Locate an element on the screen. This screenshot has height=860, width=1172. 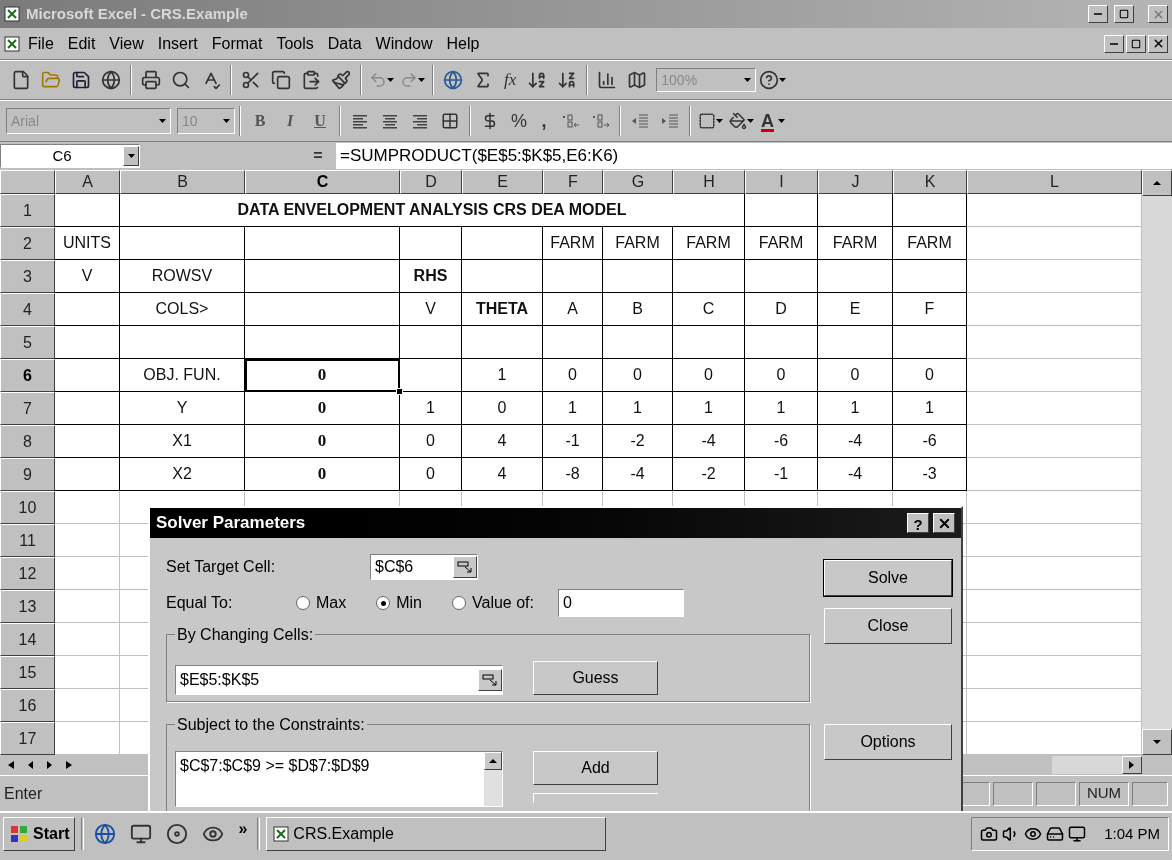
window-title: Microsoft Excel - CRS.Example is located at coordinates (137, 13).